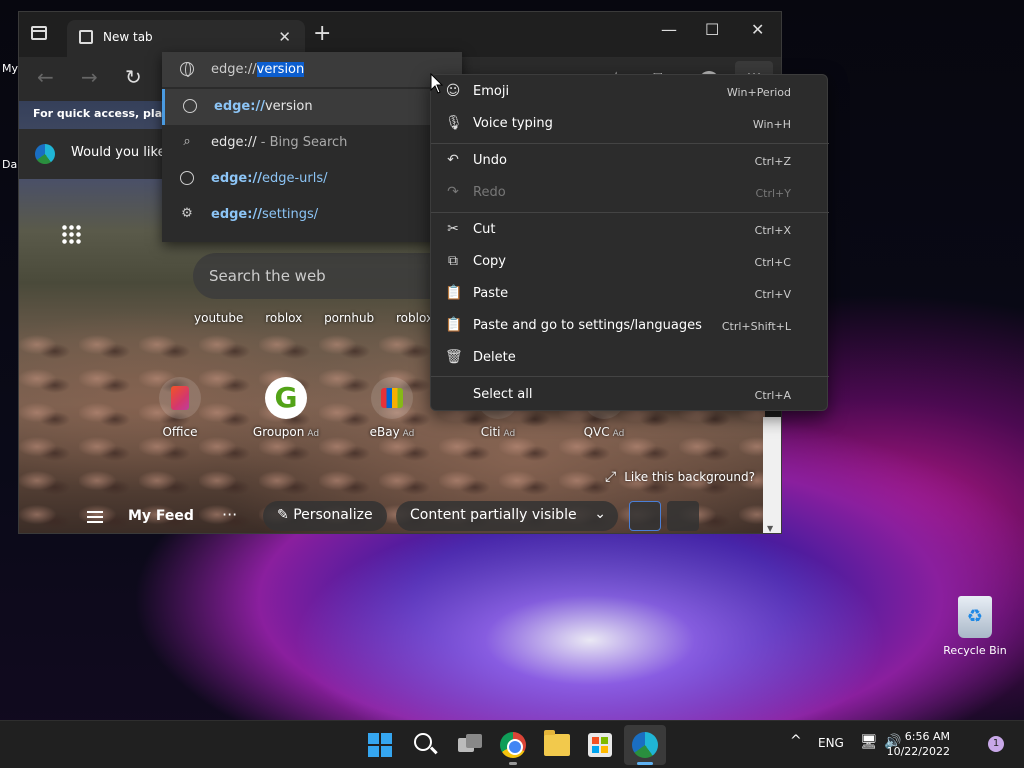 The height and width of the screenshot is (768, 1024). Describe the element at coordinates (234, 69) in the screenshot. I see `address-prefix: edge://` at that location.